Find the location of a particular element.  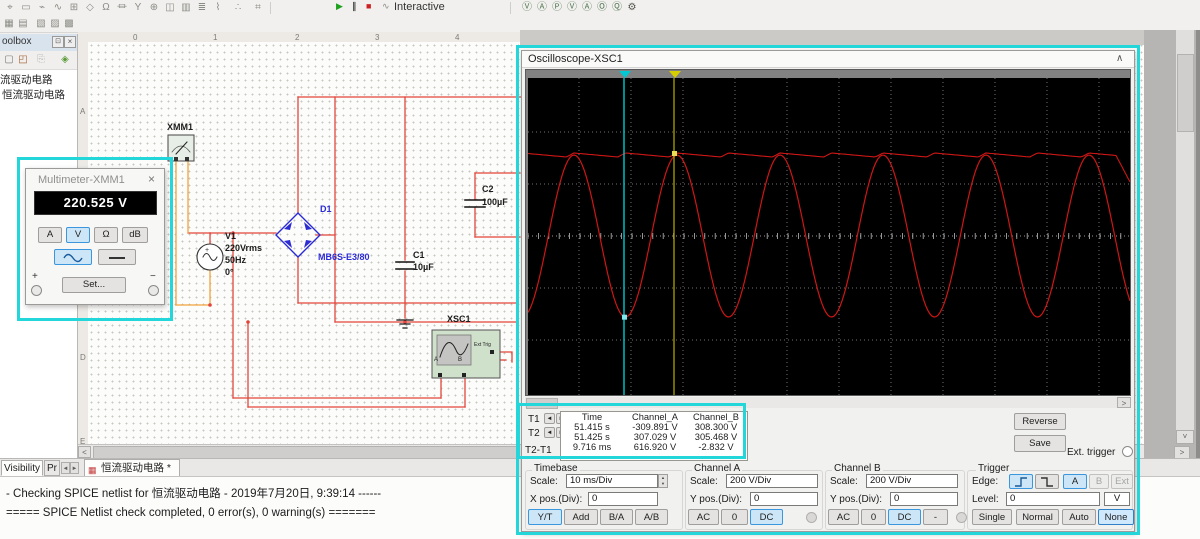

toolbar-icon: ▥ is located at coordinates (186, 7).